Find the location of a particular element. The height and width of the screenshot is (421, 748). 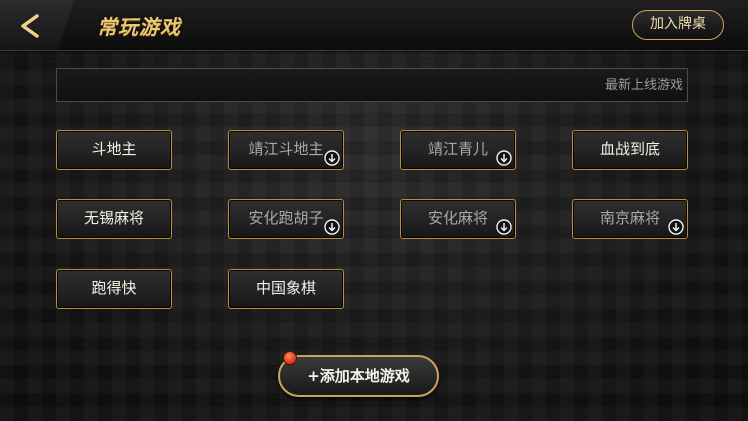

notification-dot-icon is located at coordinates (290, 358).